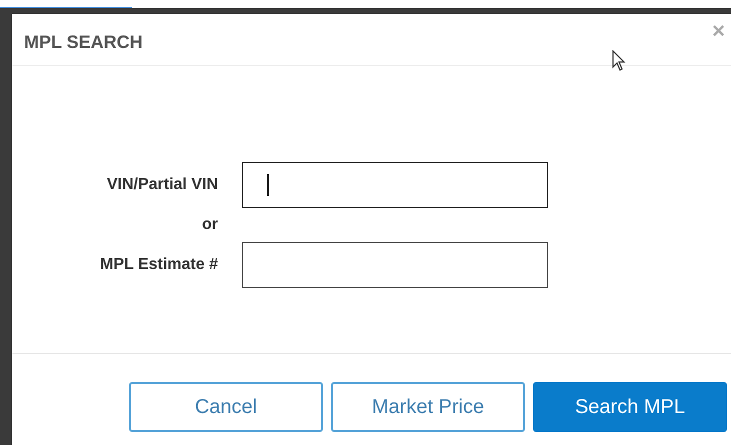 The width and height of the screenshot is (731, 445). Describe the element at coordinates (162, 185) in the screenshot. I see `field-label: VIN/Partial VIN` at that location.